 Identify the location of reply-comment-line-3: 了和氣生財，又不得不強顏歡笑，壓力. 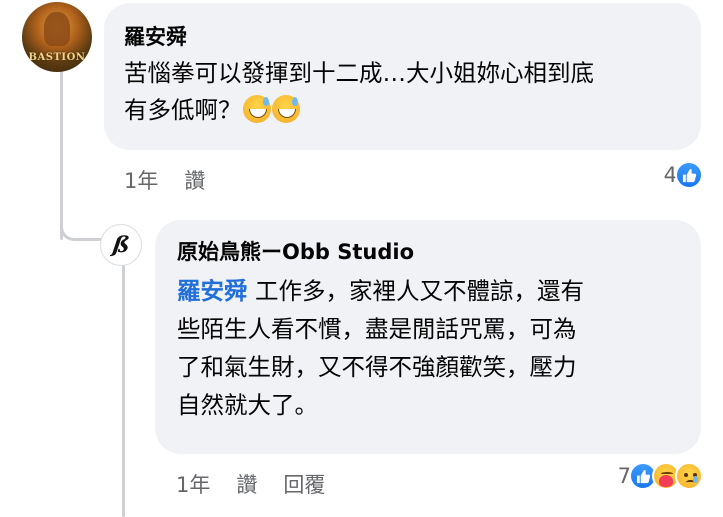
(377, 367).